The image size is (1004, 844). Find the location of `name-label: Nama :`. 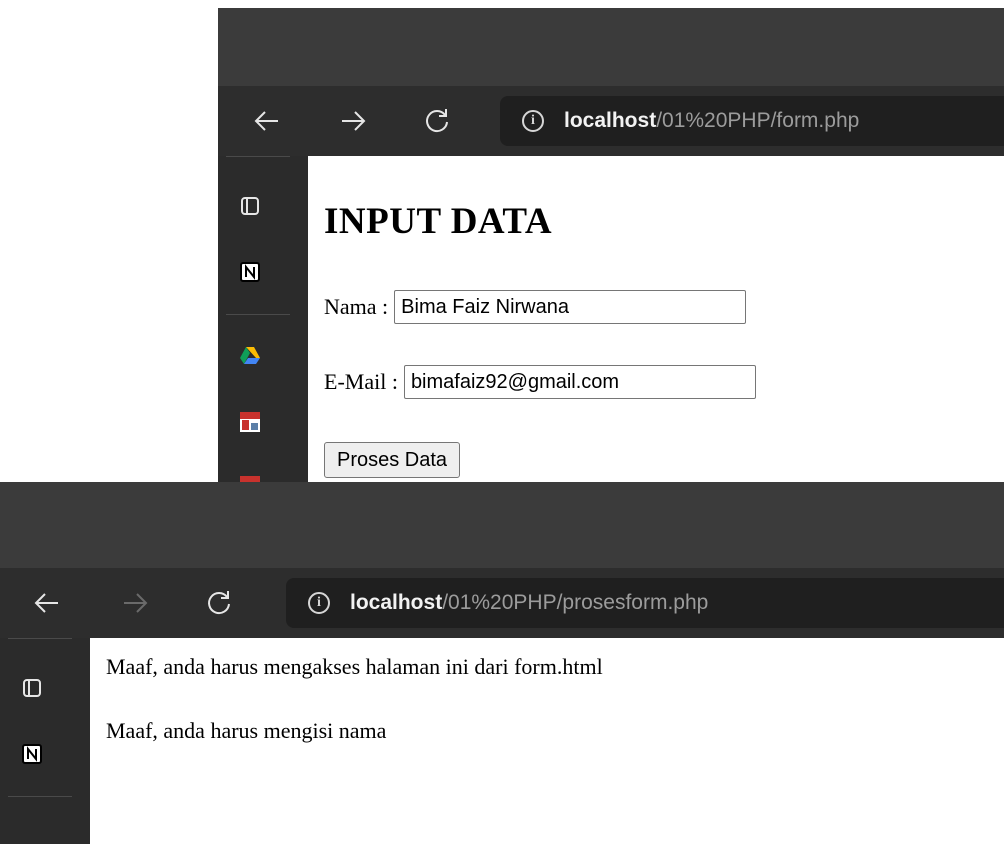

name-label: Nama : is located at coordinates (356, 306).